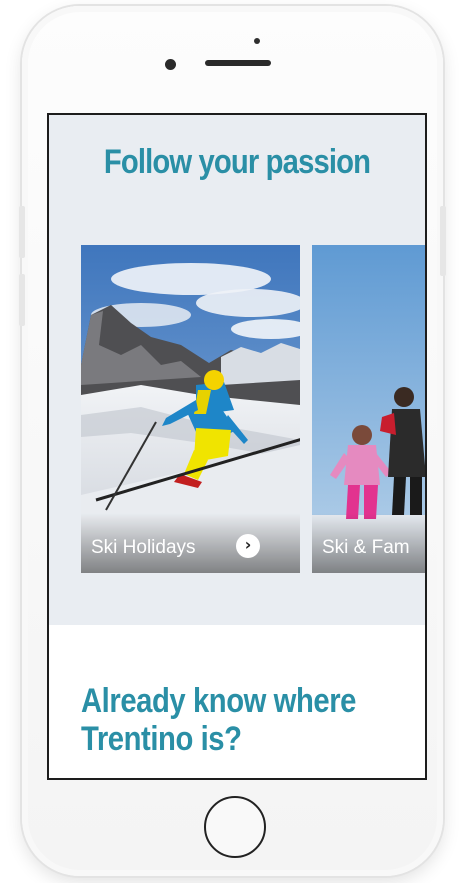  Describe the element at coordinates (237, 162) in the screenshot. I see `section-title: Follow your passion` at that location.